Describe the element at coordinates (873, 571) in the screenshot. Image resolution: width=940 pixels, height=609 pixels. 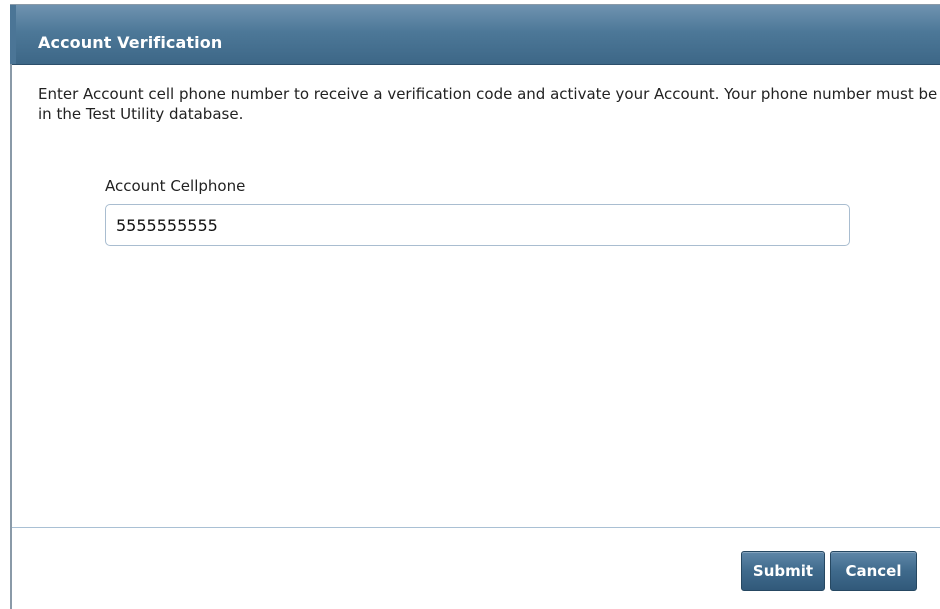
I see `cancel-button: Cancel` at that location.